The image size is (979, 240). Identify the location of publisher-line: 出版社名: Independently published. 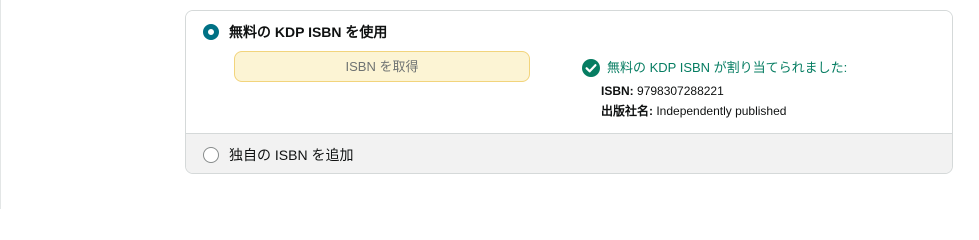
(693, 111).